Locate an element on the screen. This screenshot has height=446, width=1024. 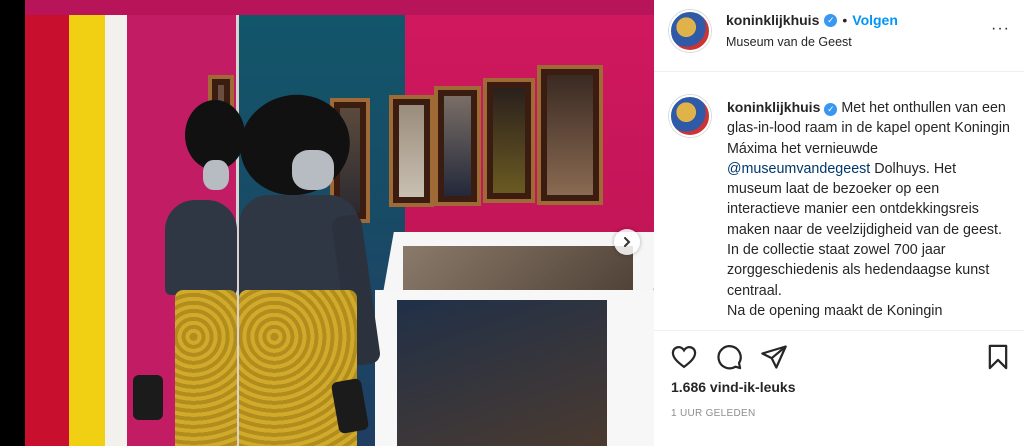
caption-cut-line: Na de opening maakt de Koningin is located at coordinates (835, 310).